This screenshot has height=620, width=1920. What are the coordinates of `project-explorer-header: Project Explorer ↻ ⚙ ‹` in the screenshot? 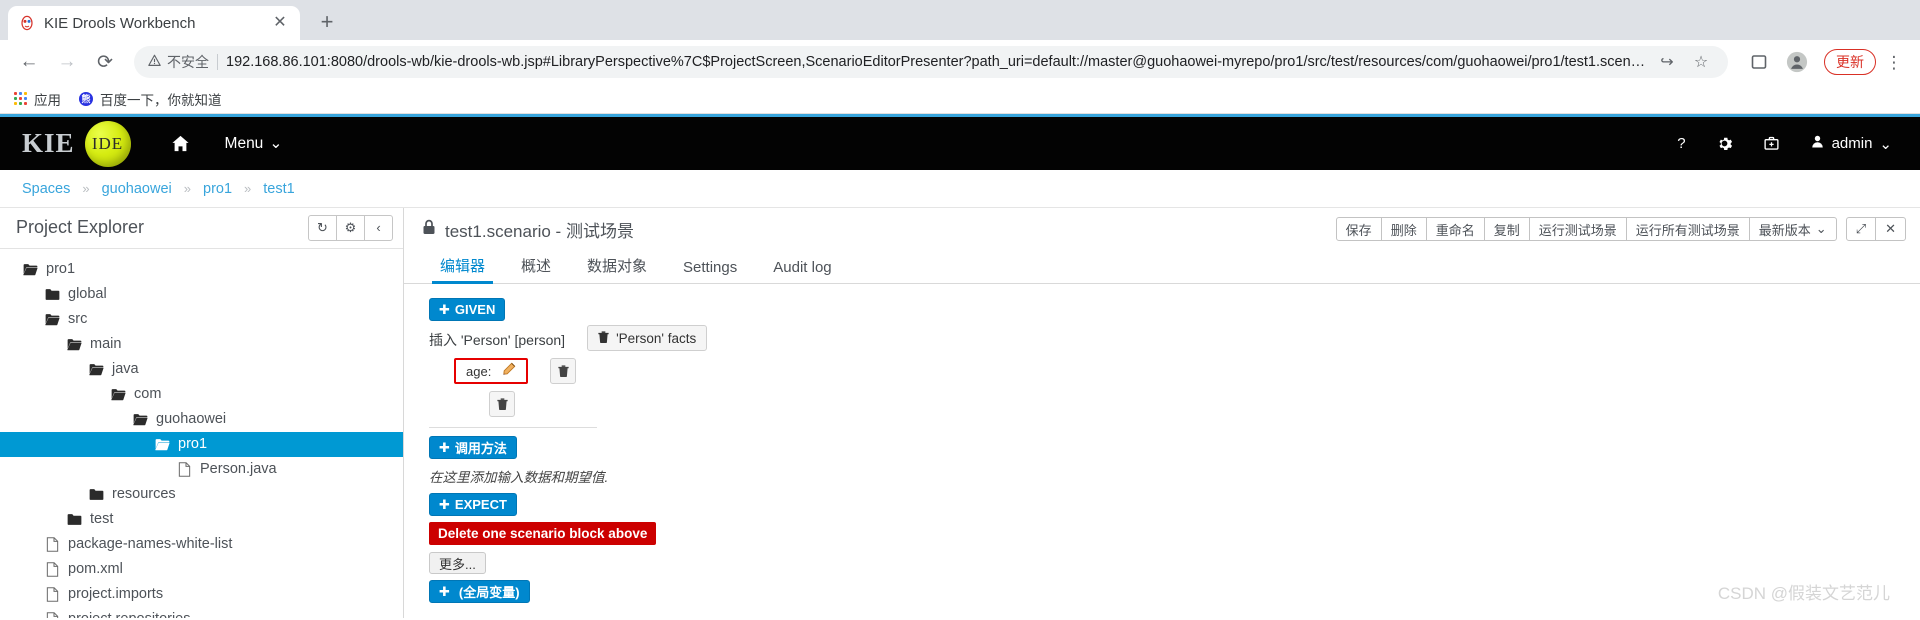 It's located at (201, 228).